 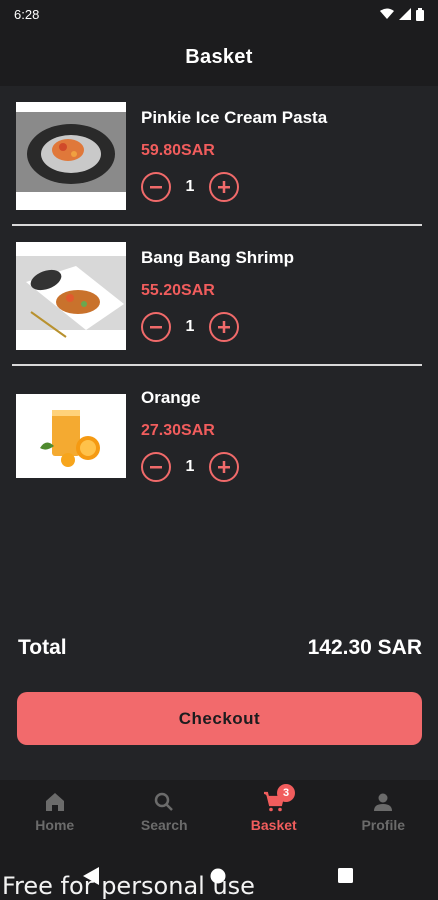 What do you see at coordinates (128, 886) in the screenshot?
I see `watermark-text: Free for personal use` at bounding box center [128, 886].